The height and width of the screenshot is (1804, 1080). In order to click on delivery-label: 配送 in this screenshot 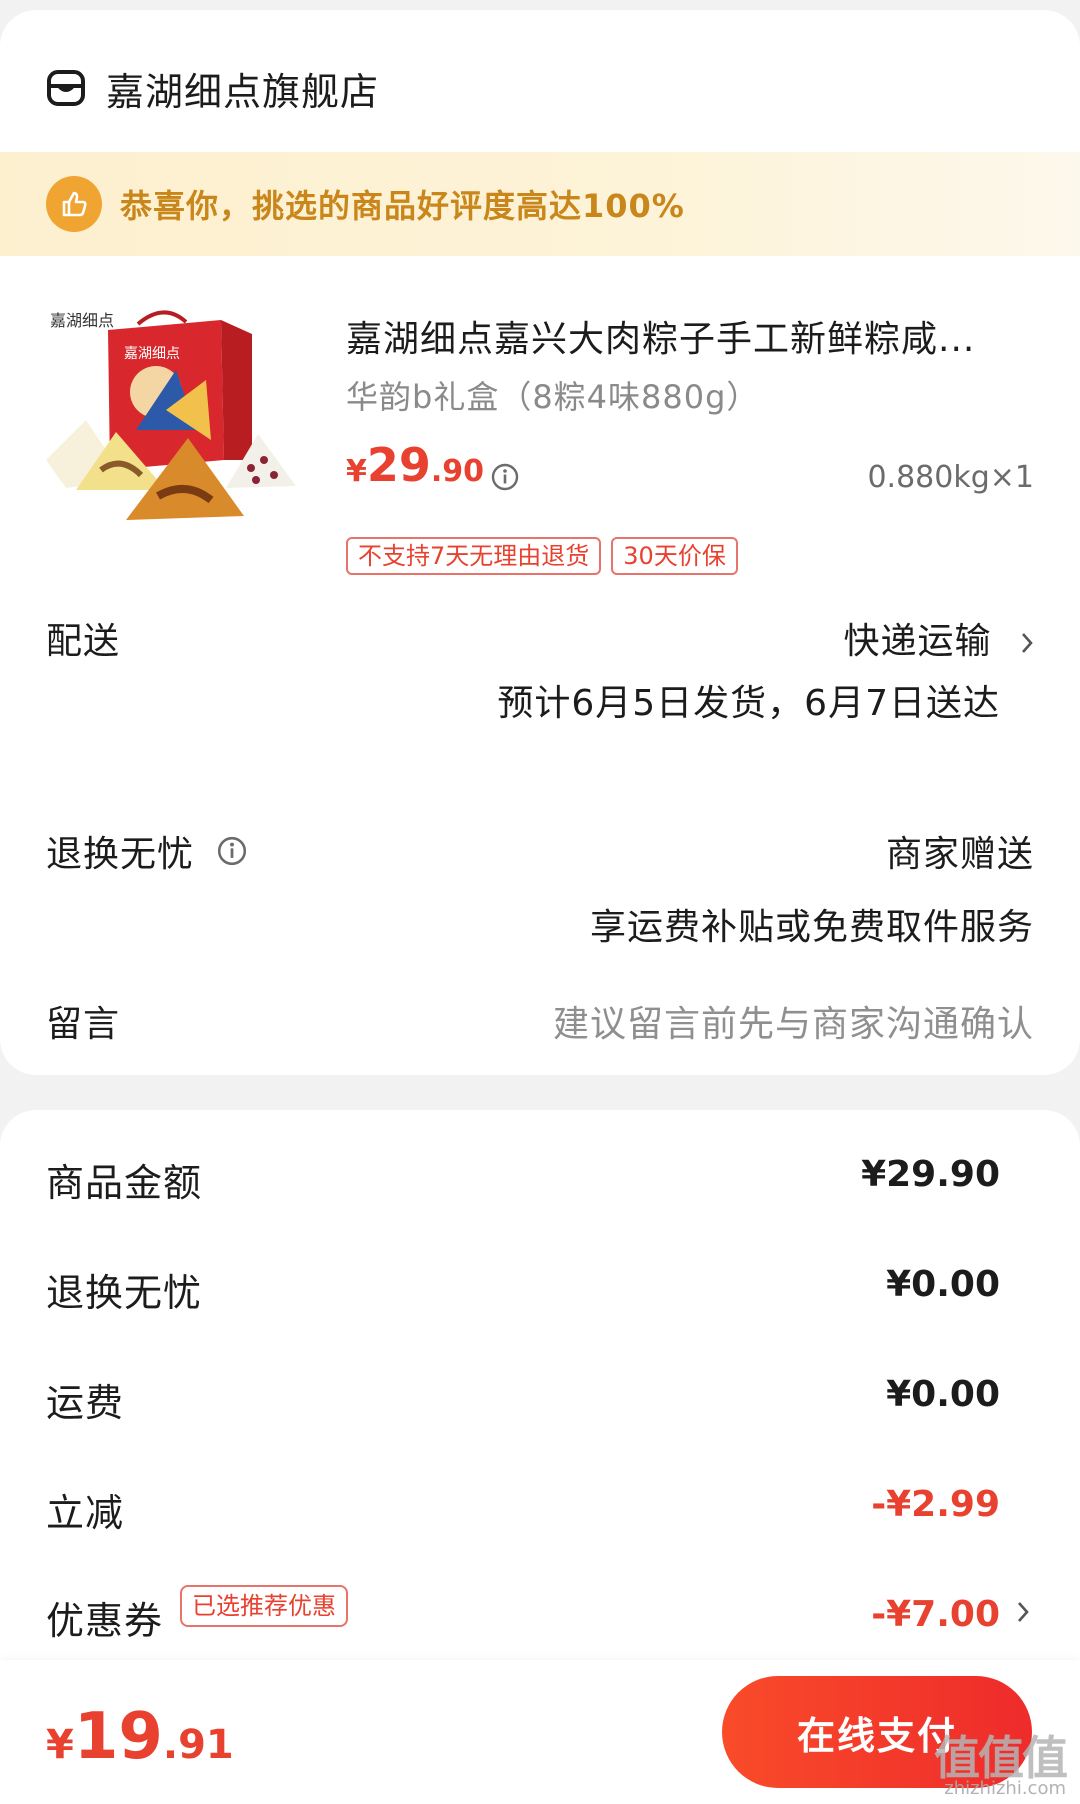, I will do `click(83, 641)`.